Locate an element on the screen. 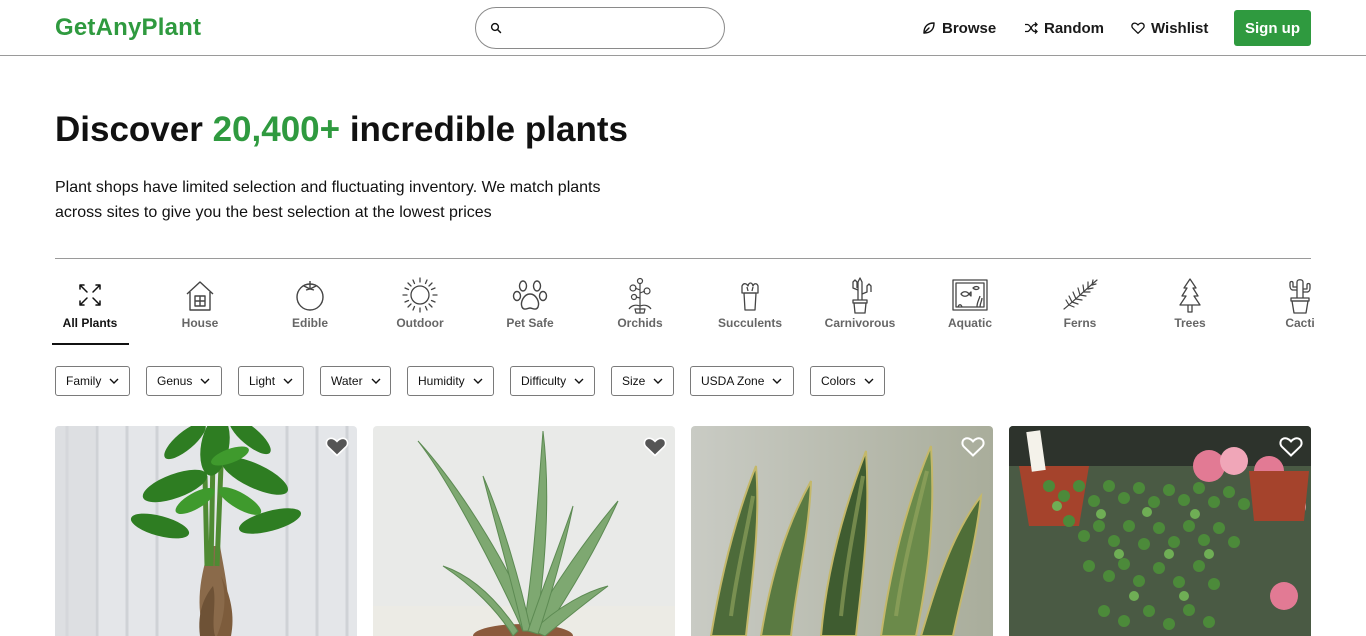 This screenshot has height=636, width=1366. filter-humidity: Humidity is located at coordinates (450, 381).